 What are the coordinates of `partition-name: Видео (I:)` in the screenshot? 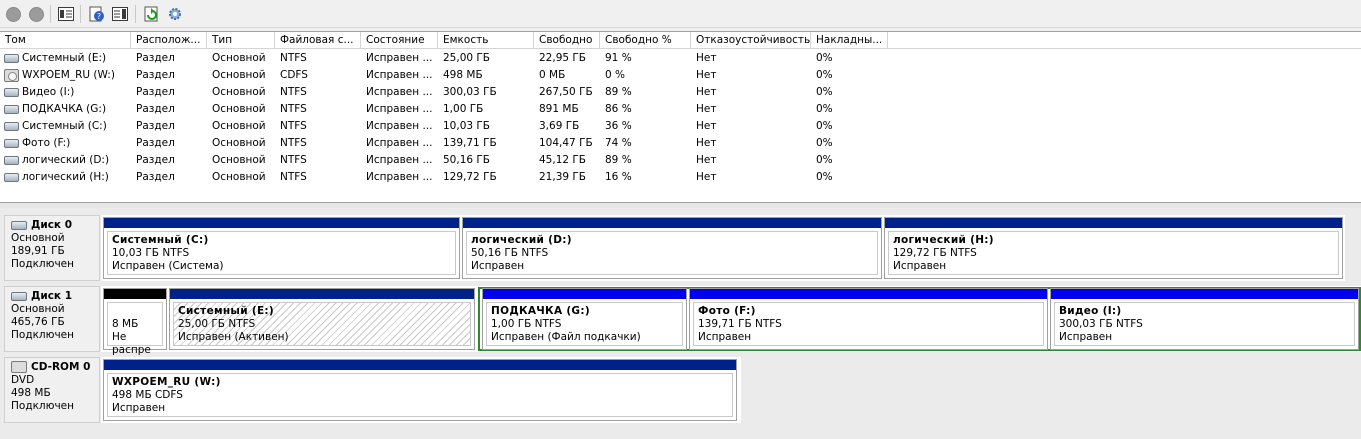 It's located at (1090, 311).